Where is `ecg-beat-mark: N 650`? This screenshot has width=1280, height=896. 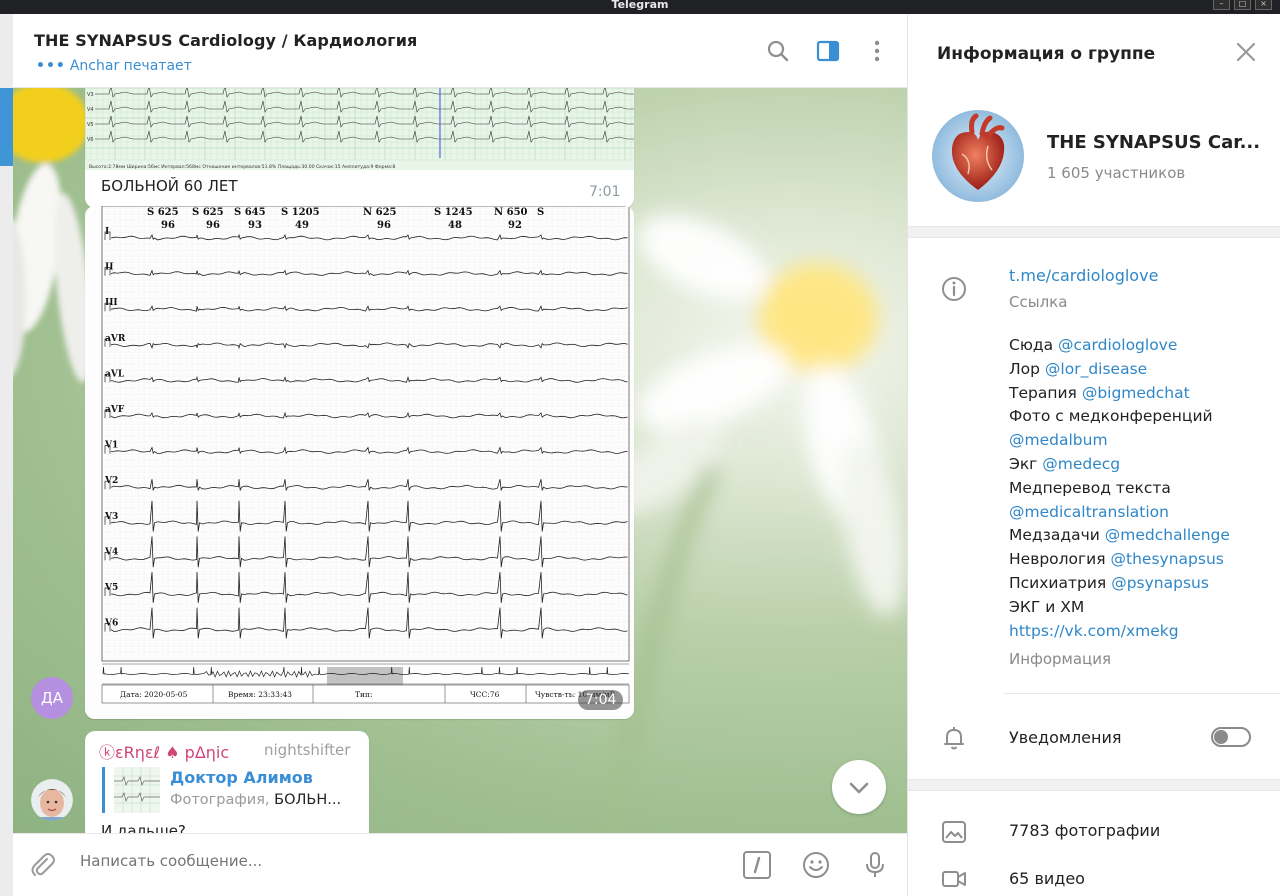
ecg-beat-mark: N 650 is located at coordinates (511, 212).